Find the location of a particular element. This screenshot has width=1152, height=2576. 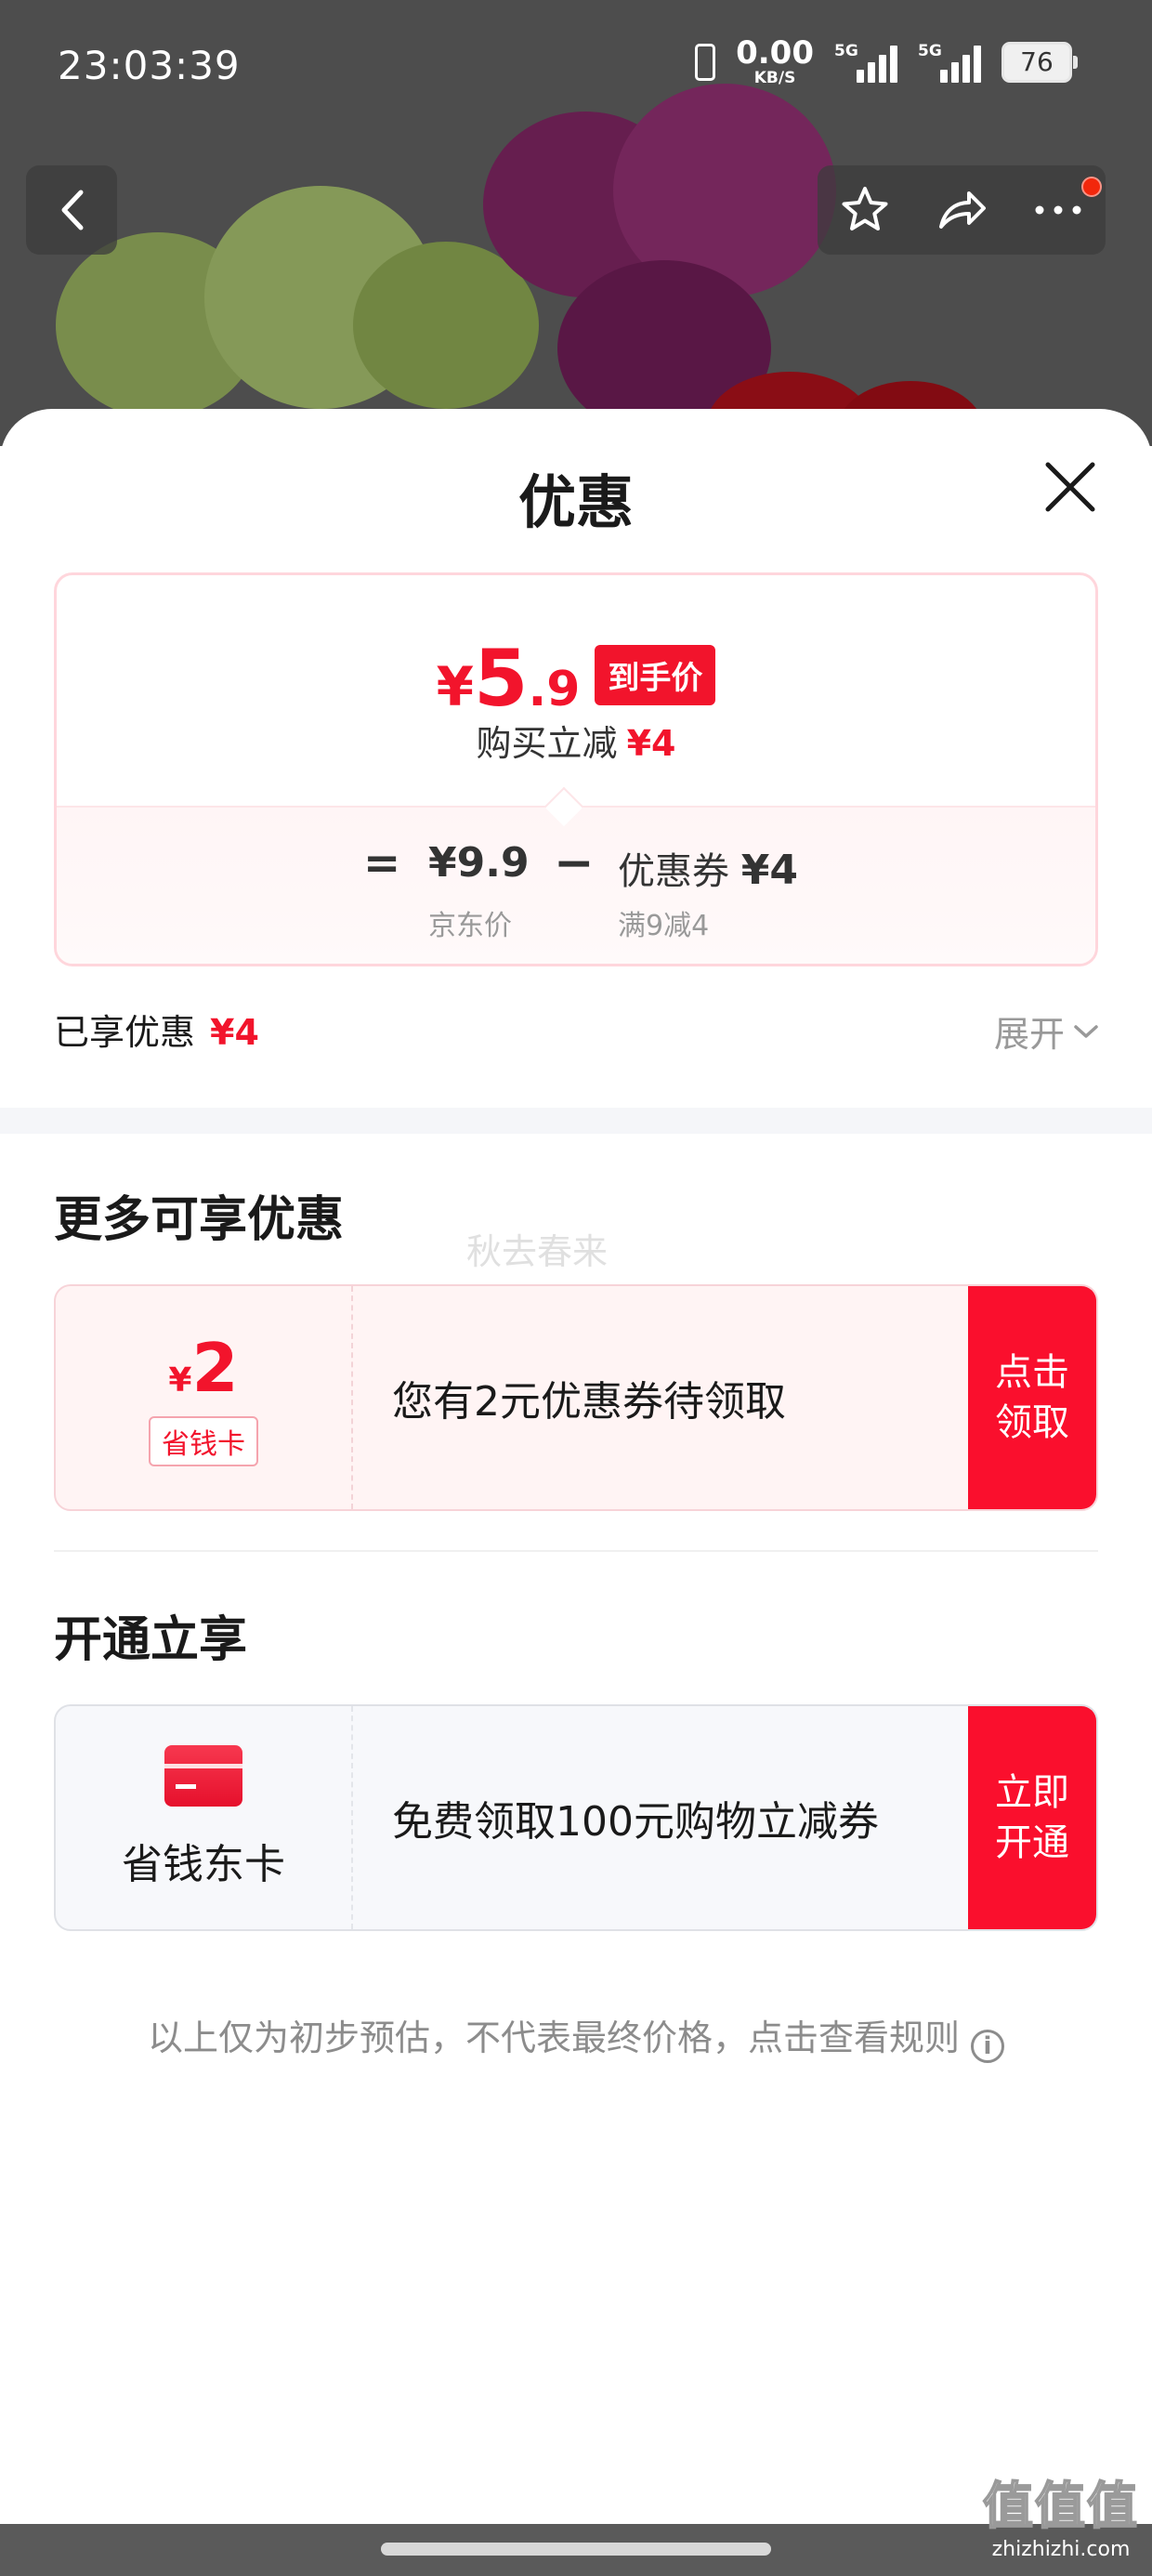

equals-sign: = is located at coordinates (382, 863).